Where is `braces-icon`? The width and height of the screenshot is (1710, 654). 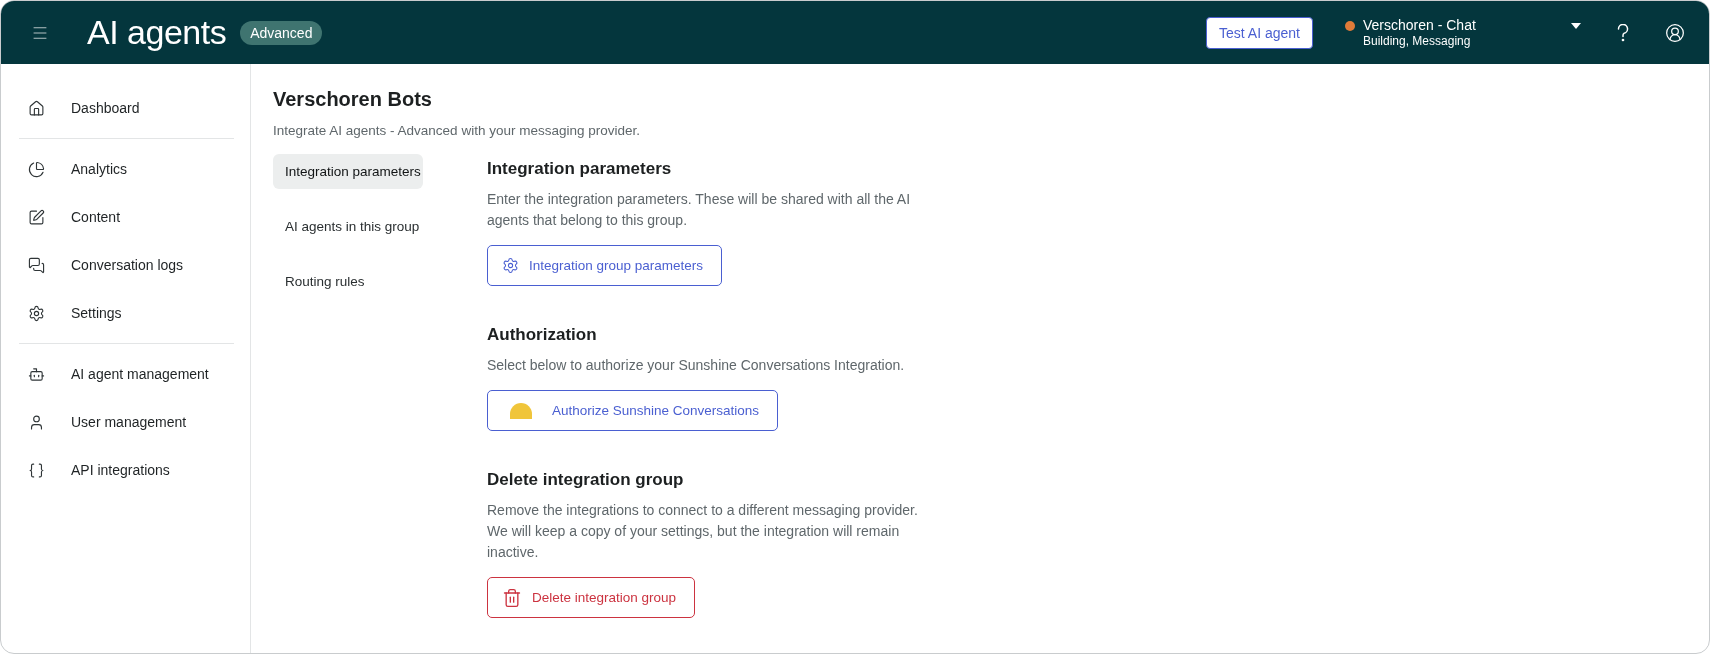
braces-icon is located at coordinates (36, 470).